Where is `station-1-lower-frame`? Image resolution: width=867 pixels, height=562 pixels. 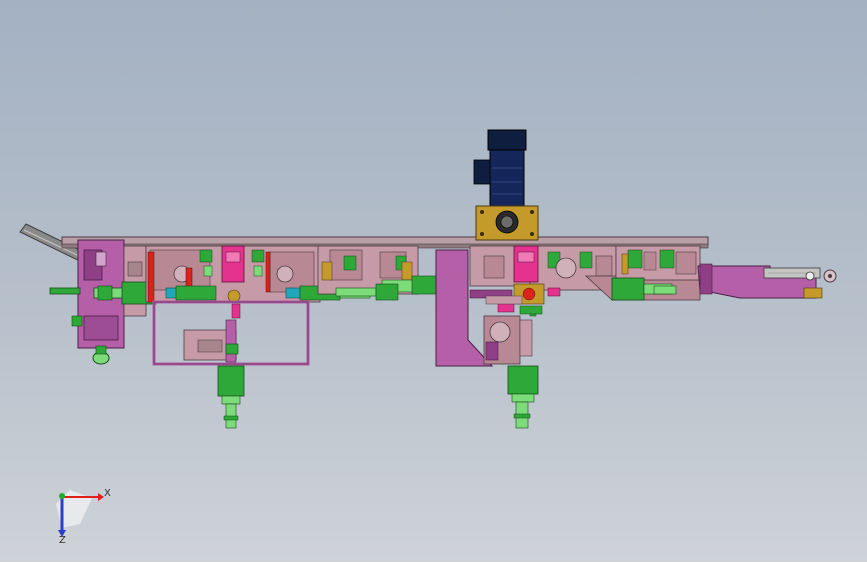
station-1-lower-frame is located at coordinates (231, 364).